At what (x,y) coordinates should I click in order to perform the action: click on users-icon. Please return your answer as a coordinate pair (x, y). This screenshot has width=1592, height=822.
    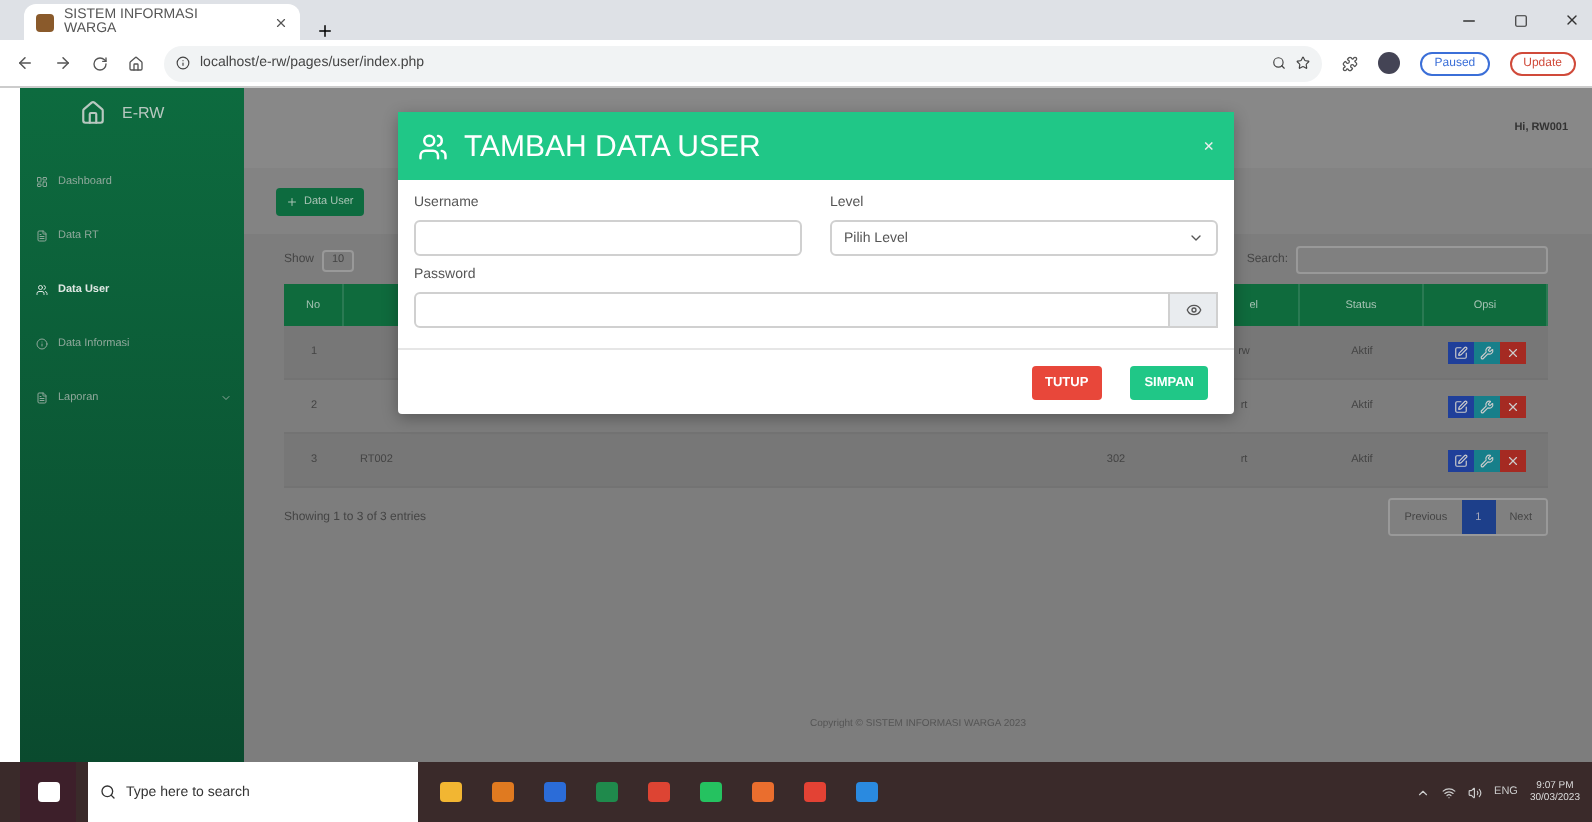
    Looking at the image, I should click on (433, 146).